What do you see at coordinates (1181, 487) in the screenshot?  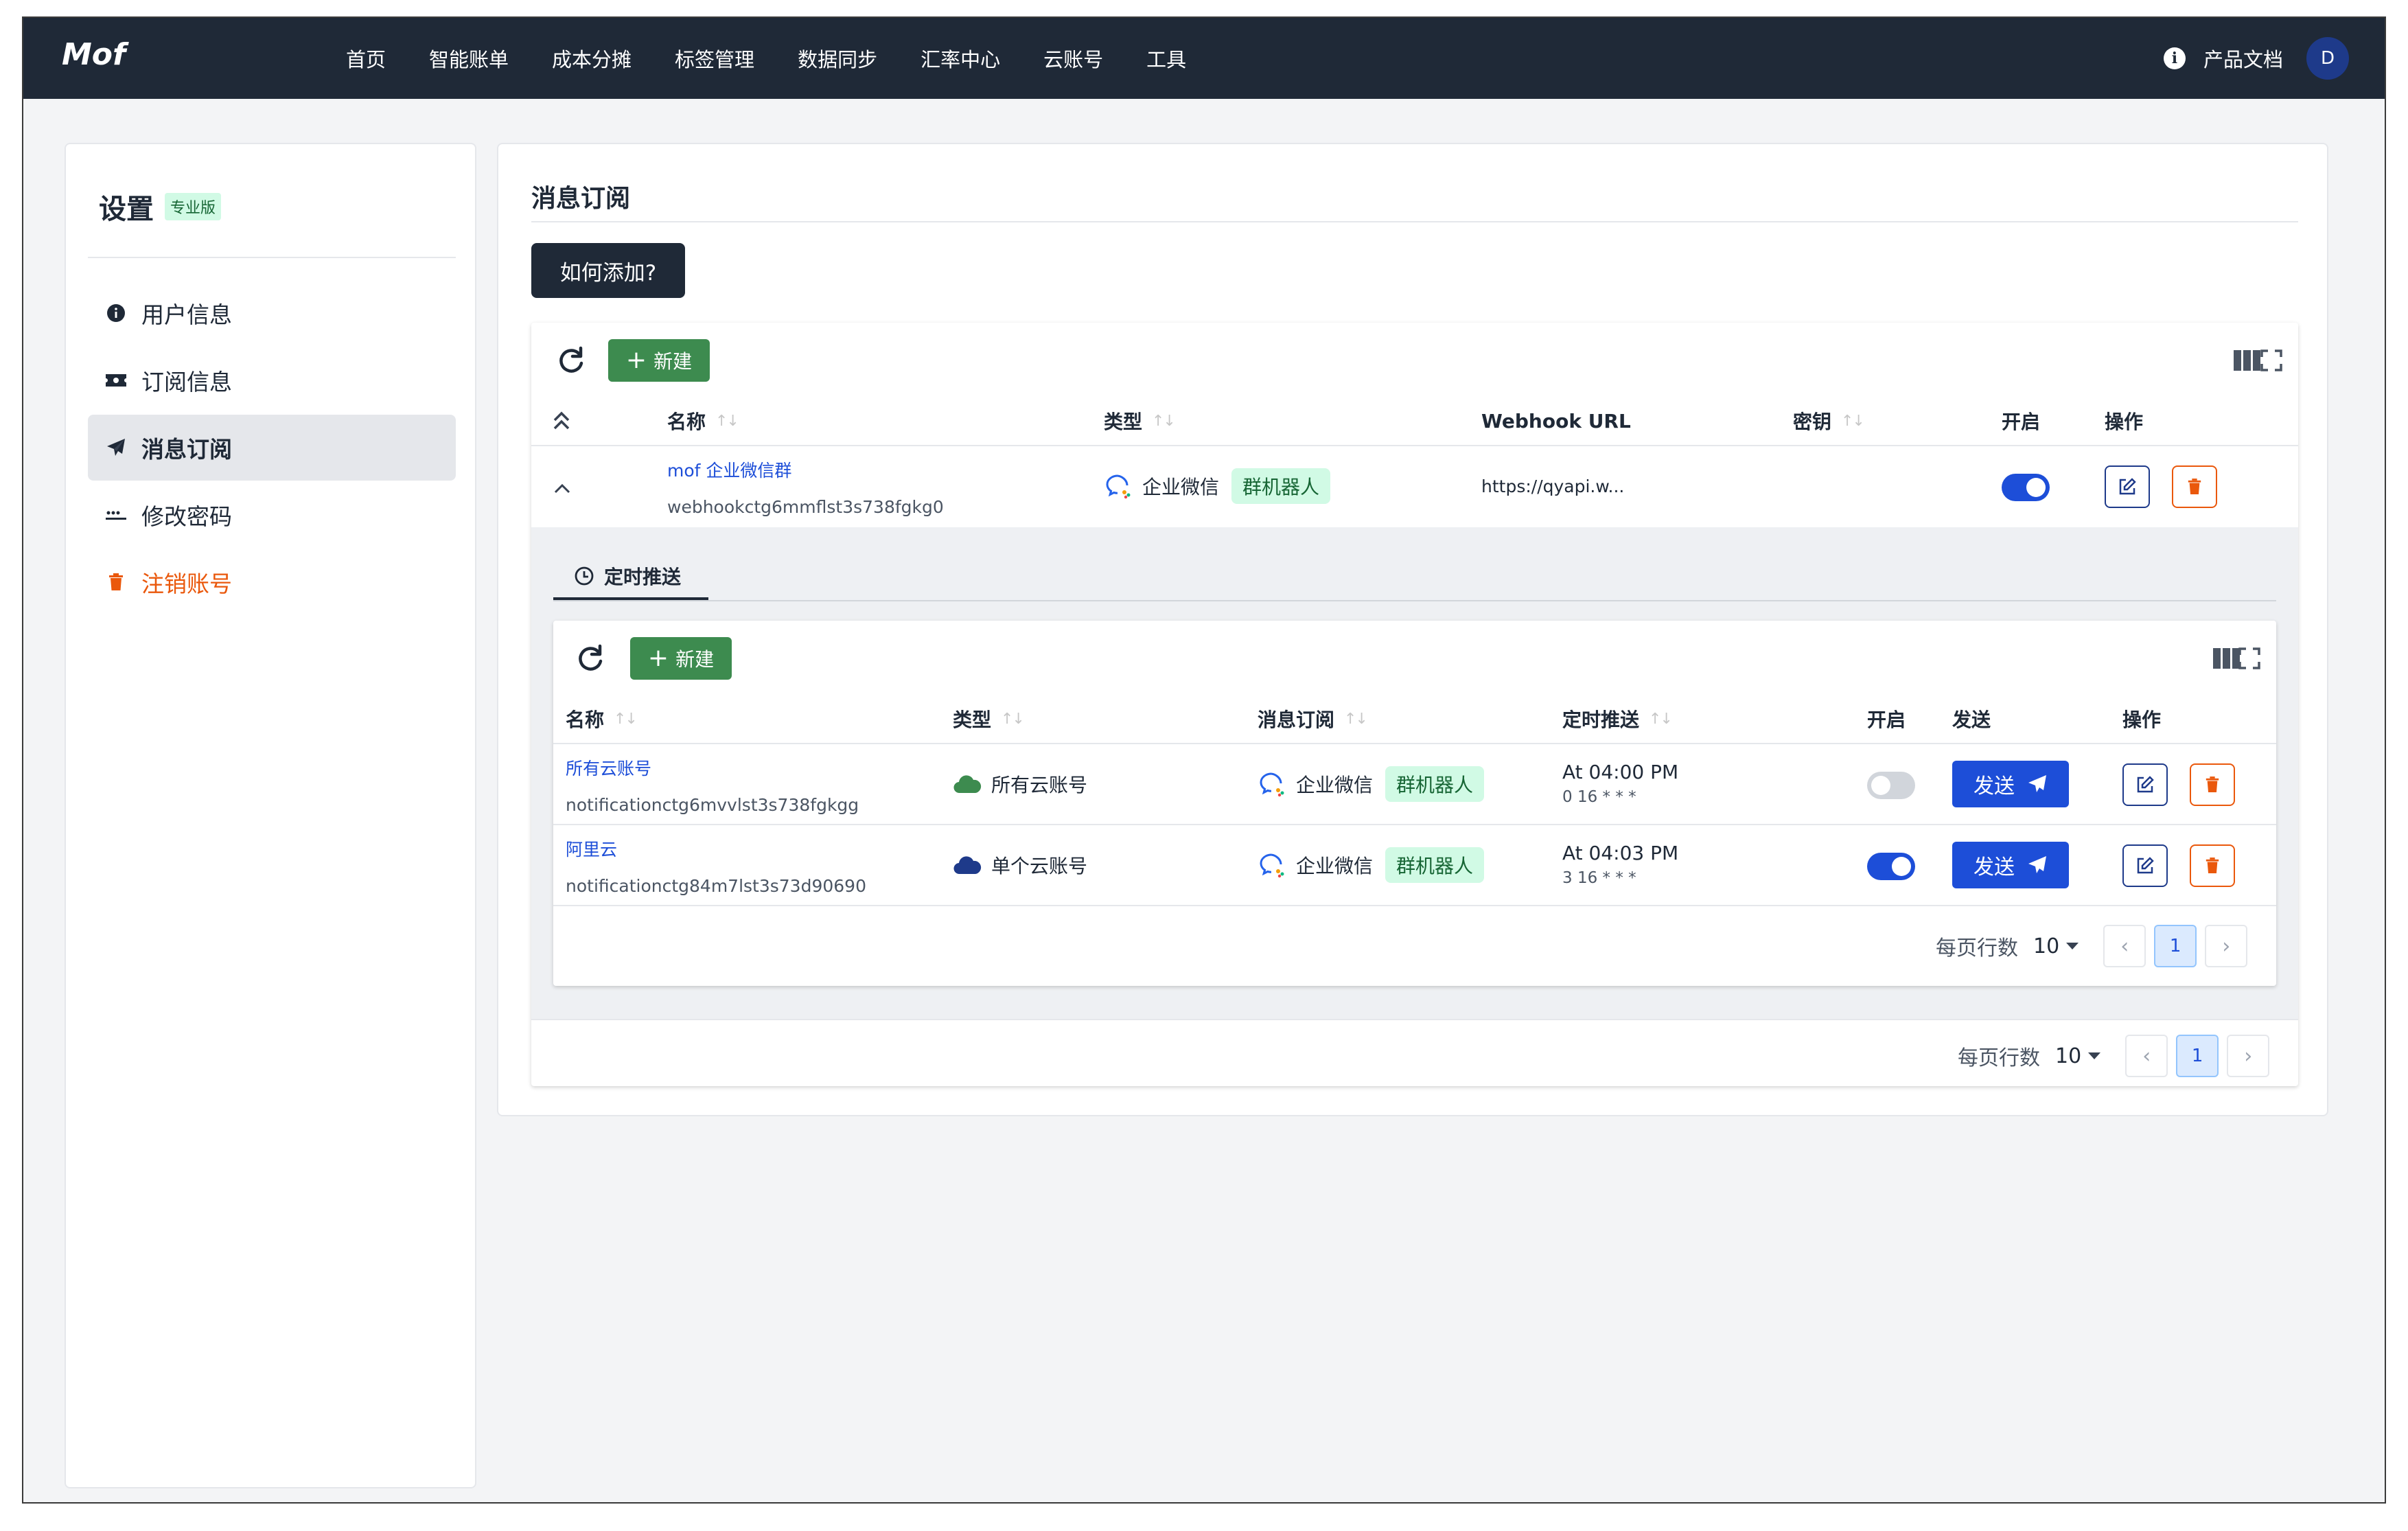 I see `webhook-type-label: 企业微信` at bounding box center [1181, 487].